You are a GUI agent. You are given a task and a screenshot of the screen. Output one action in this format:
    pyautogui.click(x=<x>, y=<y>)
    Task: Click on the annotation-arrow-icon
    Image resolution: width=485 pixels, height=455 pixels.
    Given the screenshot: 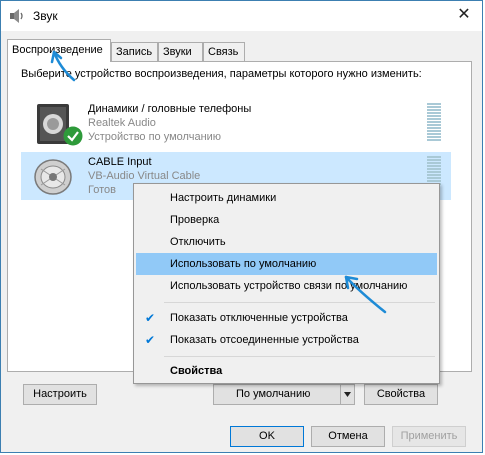 What is the action you would take?
    pyautogui.click(x=365, y=294)
    